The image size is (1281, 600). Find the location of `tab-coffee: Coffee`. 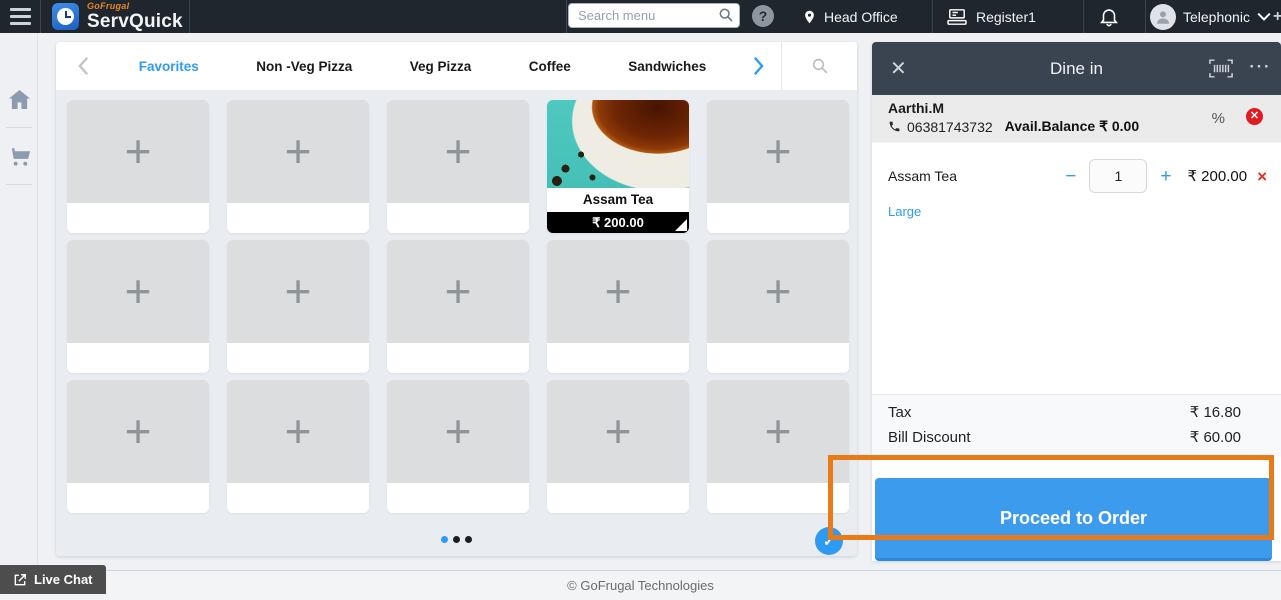

tab-coffee: Coffee is located at coordinates (550, 66).